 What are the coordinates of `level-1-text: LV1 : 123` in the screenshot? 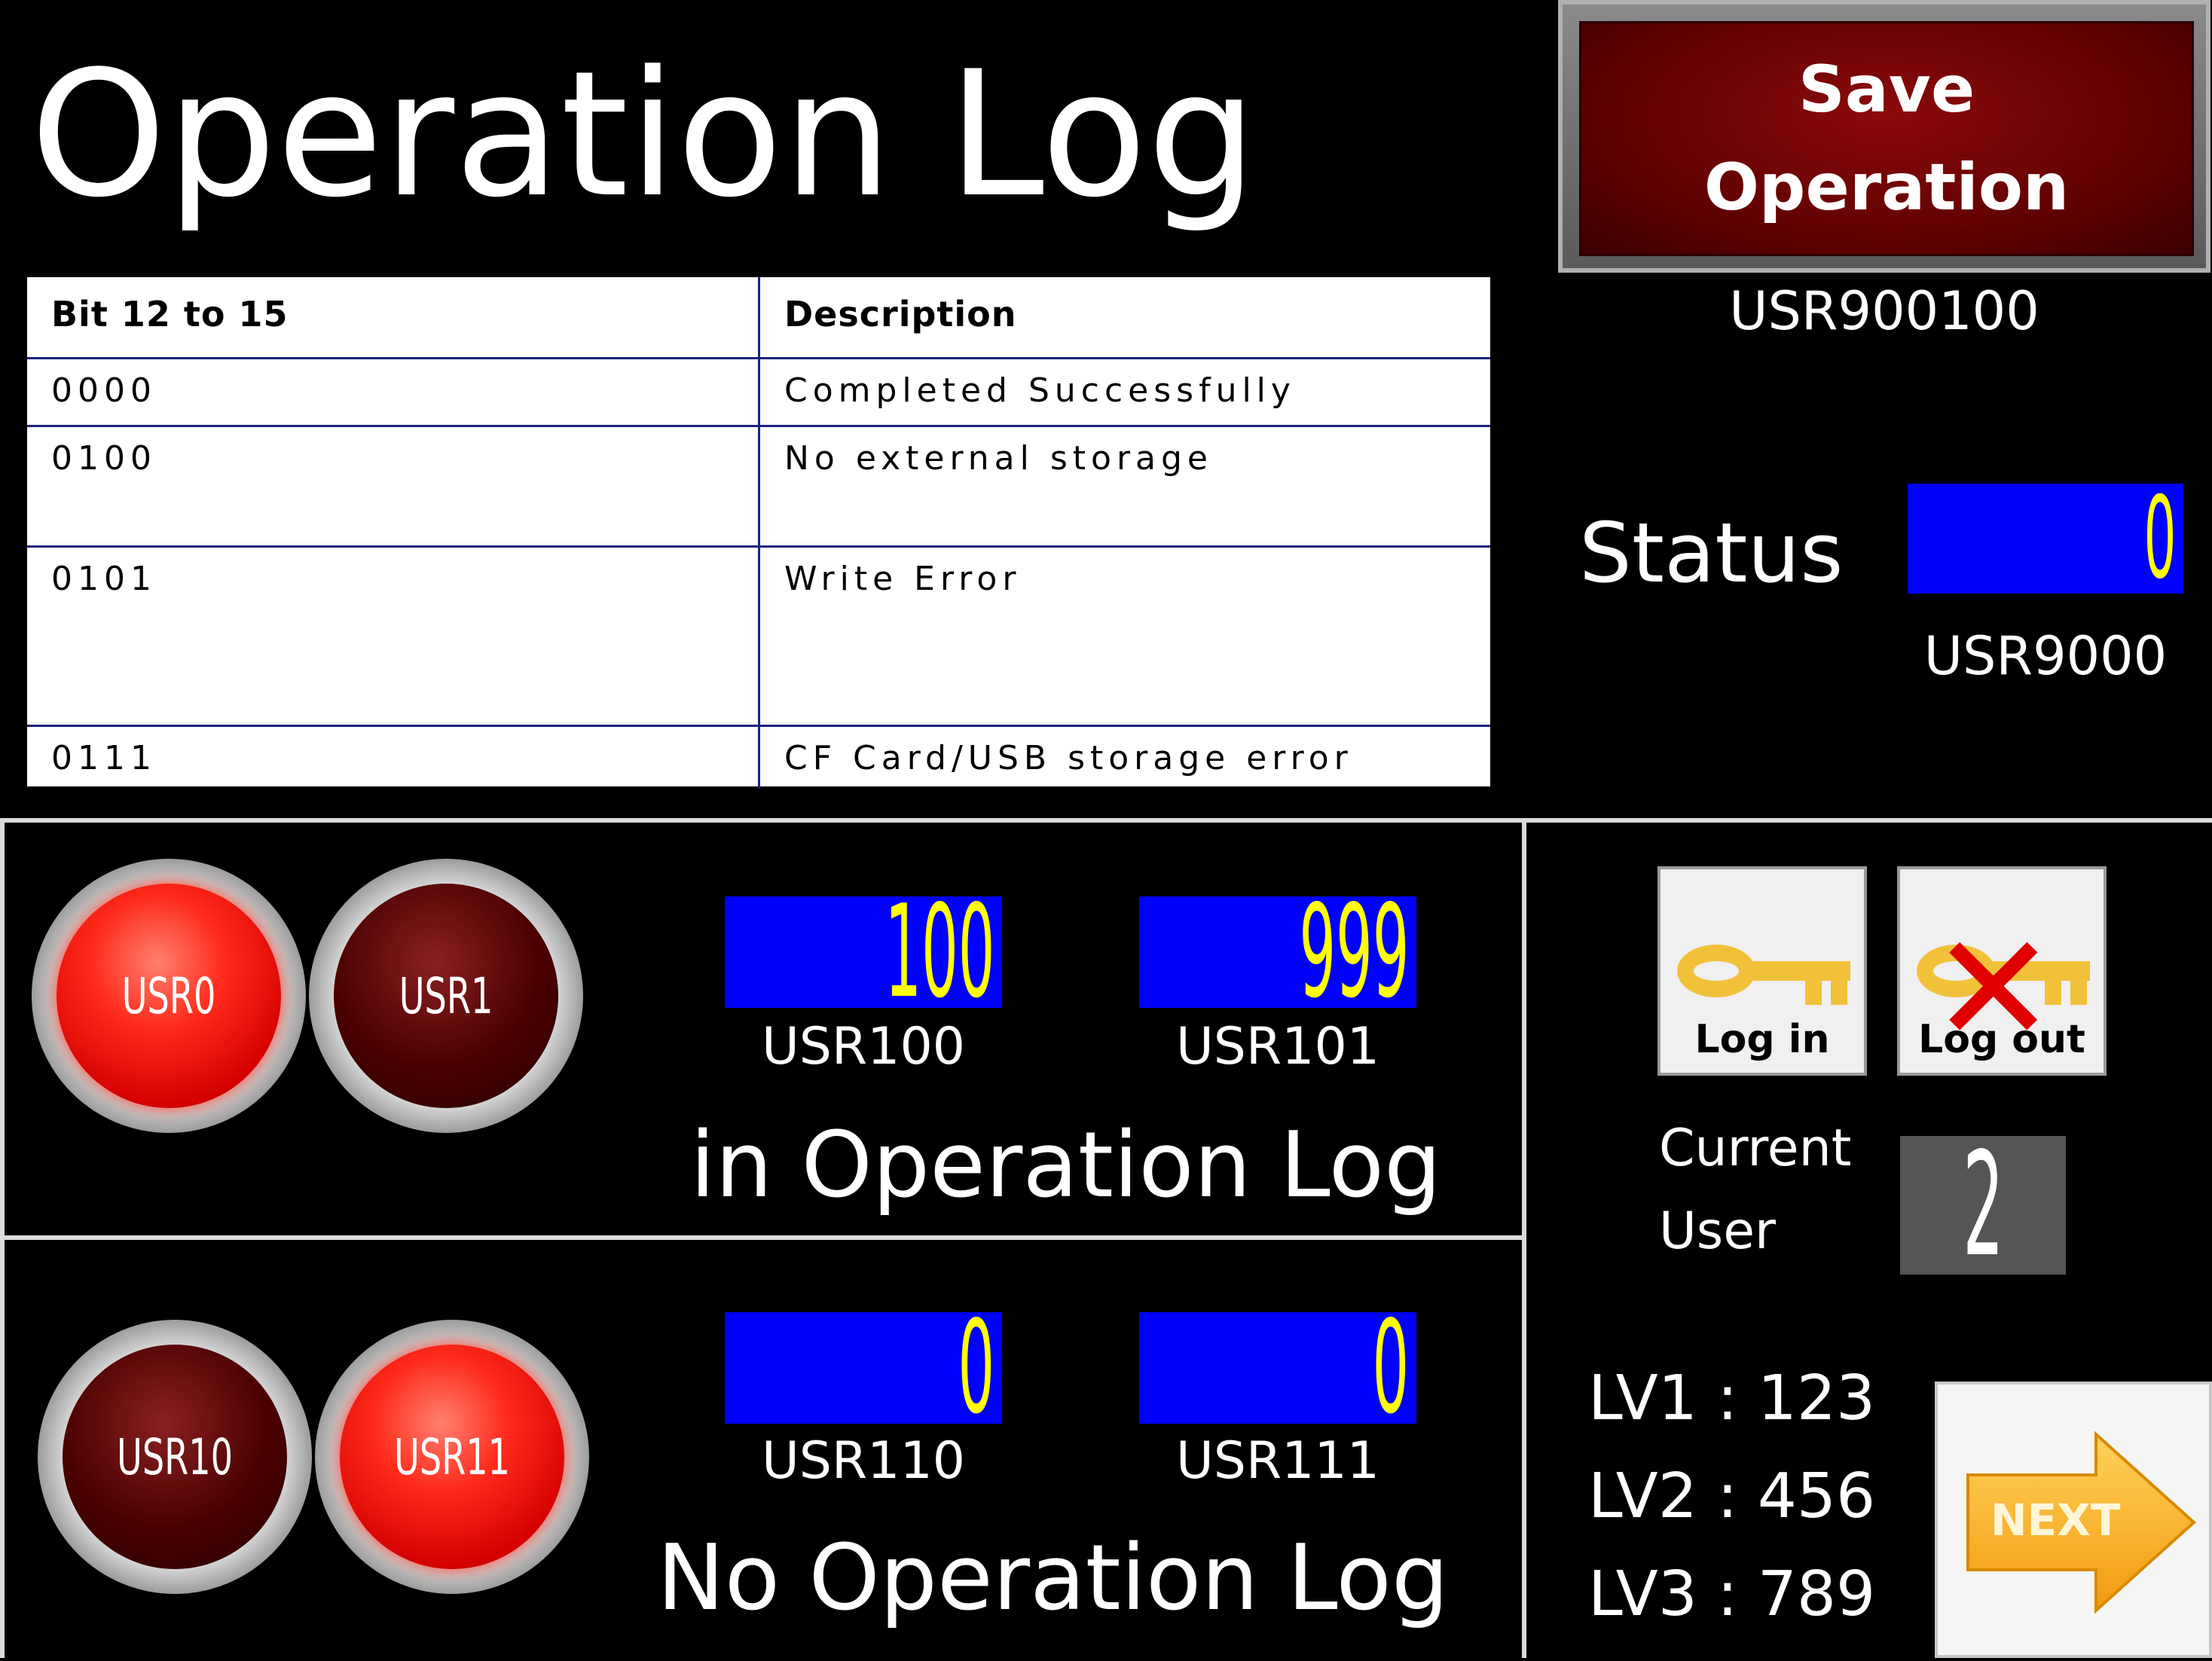 It's located at (1732, 1398).